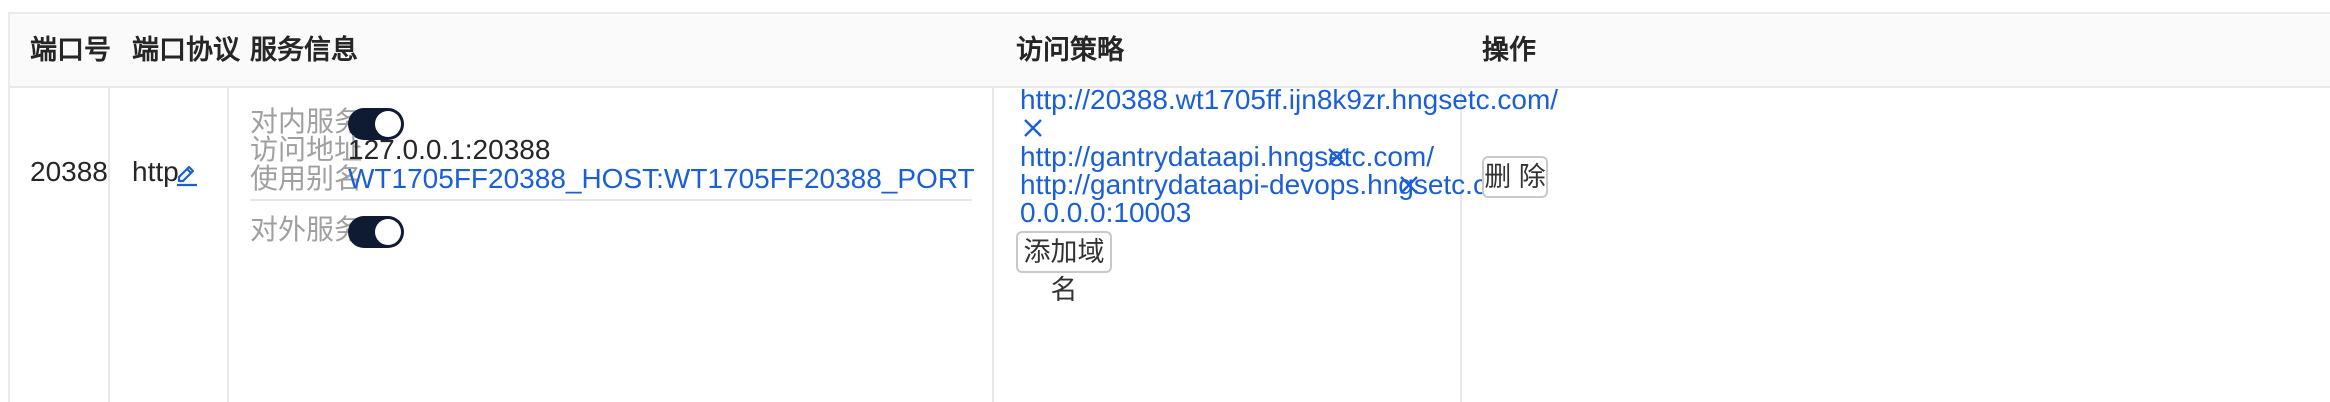 This screenshot has width=2330, height=402. Describe the element at coordinates (388, 232) in the screenshot. I see `toggle-knob` at that location.